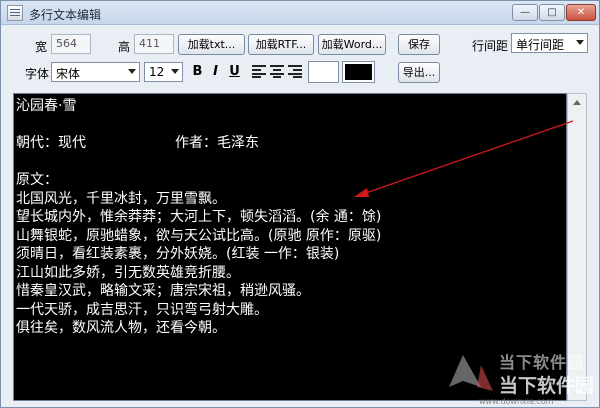 The image size is (600, 408). I want to click on watermark-text: 当下软件园, so click(542, 362).